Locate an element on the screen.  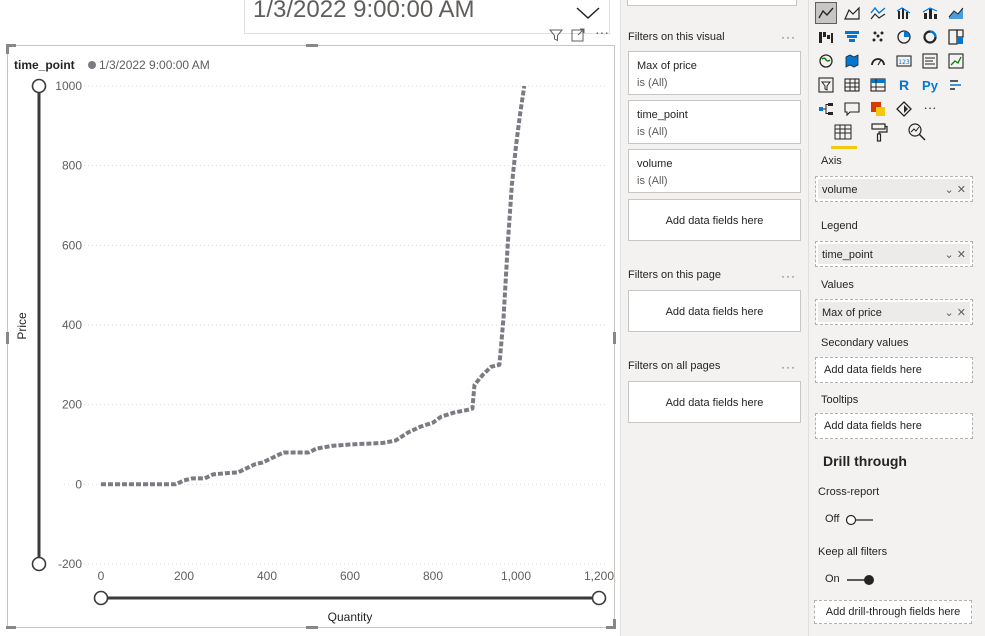
filters-page-heading: Filters on this page is located at coordinates (674, 275).